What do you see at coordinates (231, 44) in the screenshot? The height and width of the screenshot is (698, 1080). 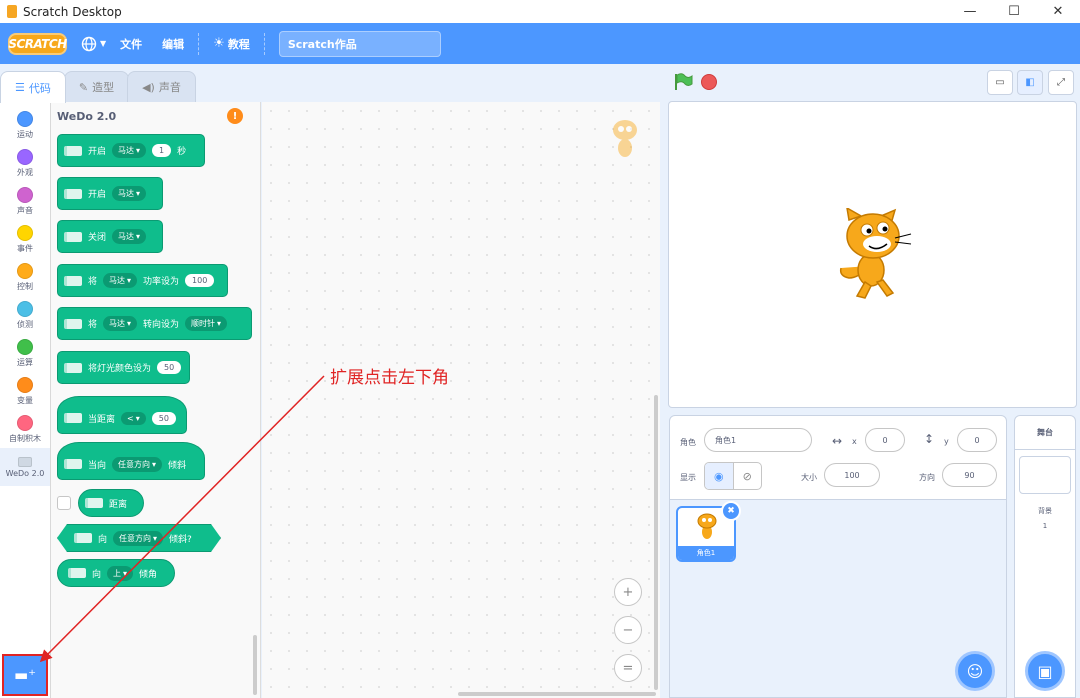 I see `tutorials-menu: ☀ 教程` at bounding box center [231, 44].